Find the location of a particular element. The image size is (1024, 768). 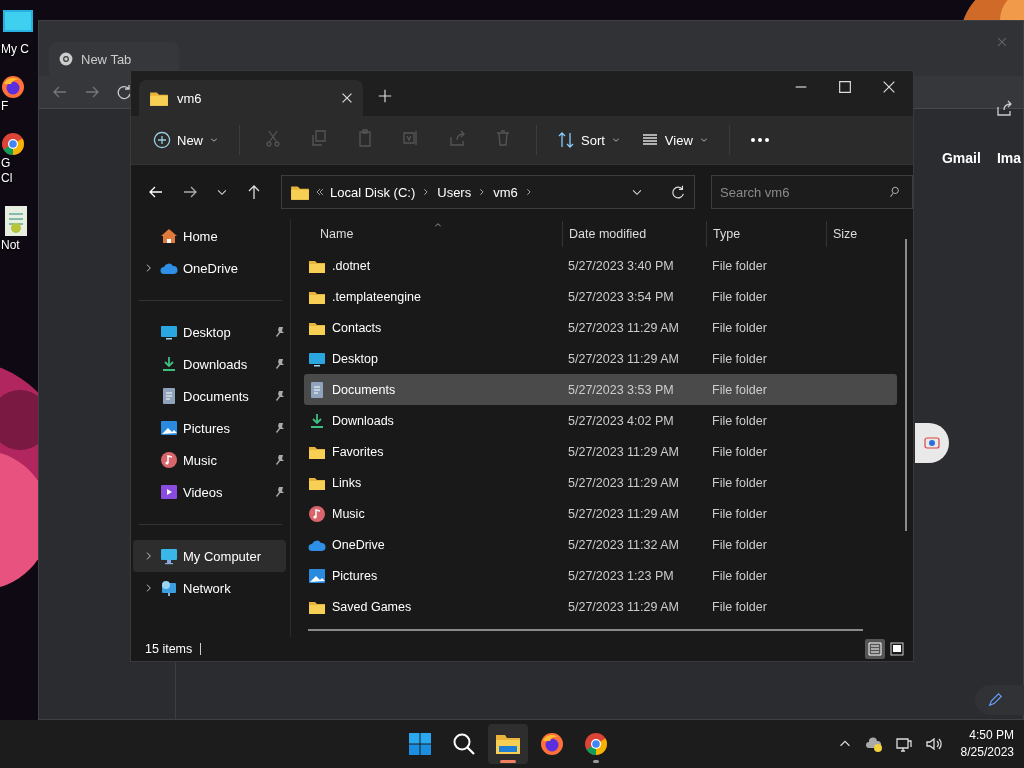

sort-button: Sort is located at coordinates (589, 140).